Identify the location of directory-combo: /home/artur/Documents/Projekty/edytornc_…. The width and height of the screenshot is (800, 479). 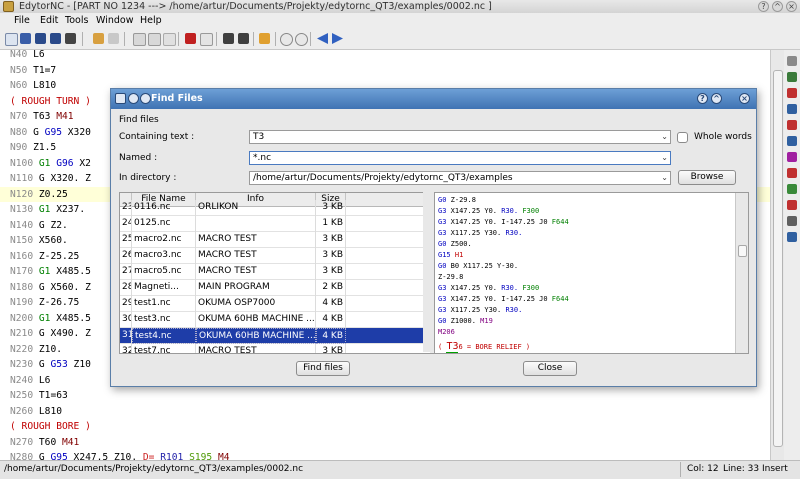
(460, 178).